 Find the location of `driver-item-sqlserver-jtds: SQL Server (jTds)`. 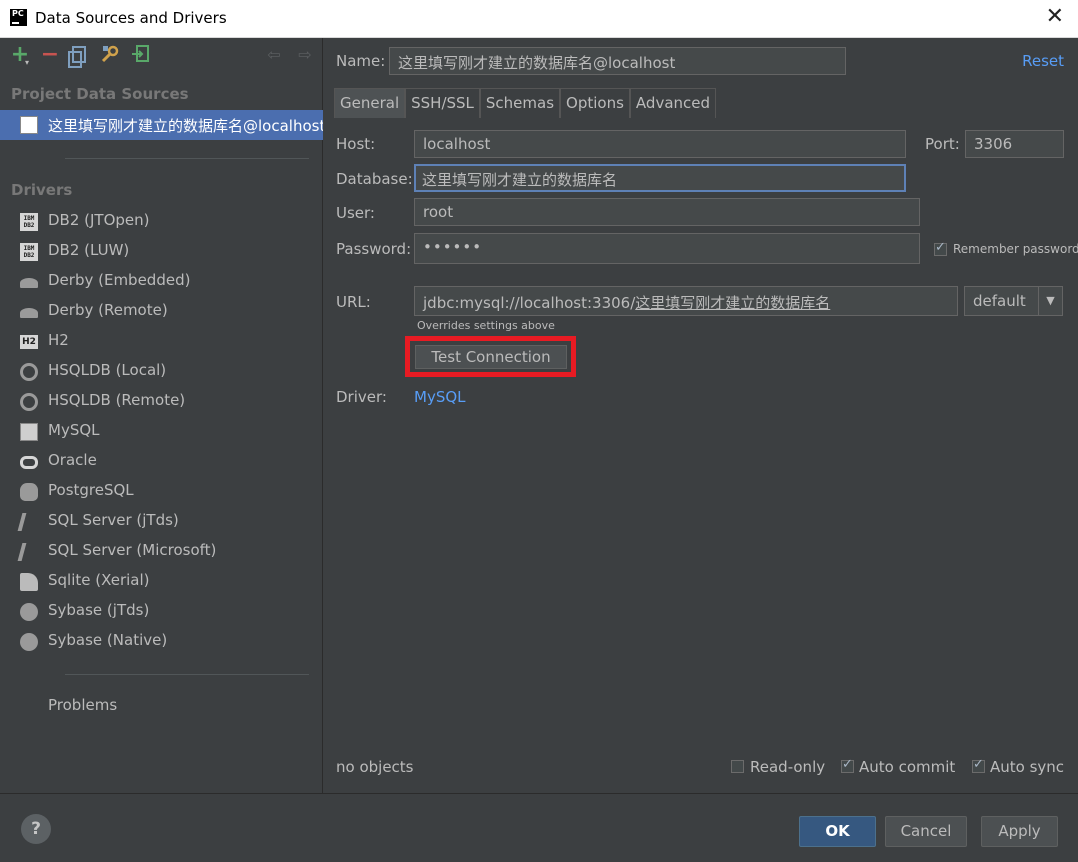

driver-item-sqlserver-jtds: SQL Server (jTds) is located at coordinates (161, 522).